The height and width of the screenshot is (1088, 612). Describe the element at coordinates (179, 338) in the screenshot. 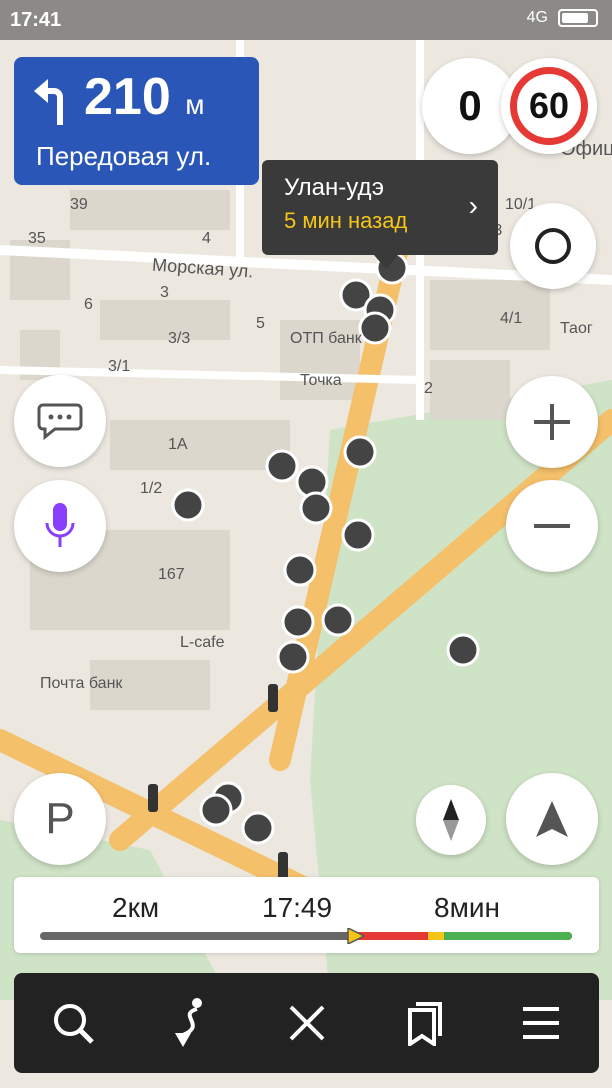

I see `house-number: 3/3` at that location.